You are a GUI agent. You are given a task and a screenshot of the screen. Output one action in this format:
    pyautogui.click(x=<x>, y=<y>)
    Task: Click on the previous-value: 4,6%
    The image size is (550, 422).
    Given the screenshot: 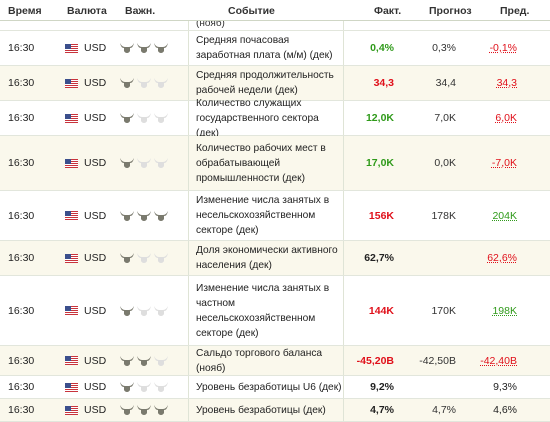 What is the action you would take?
    pyautogui.click(x=505, y=410)
    